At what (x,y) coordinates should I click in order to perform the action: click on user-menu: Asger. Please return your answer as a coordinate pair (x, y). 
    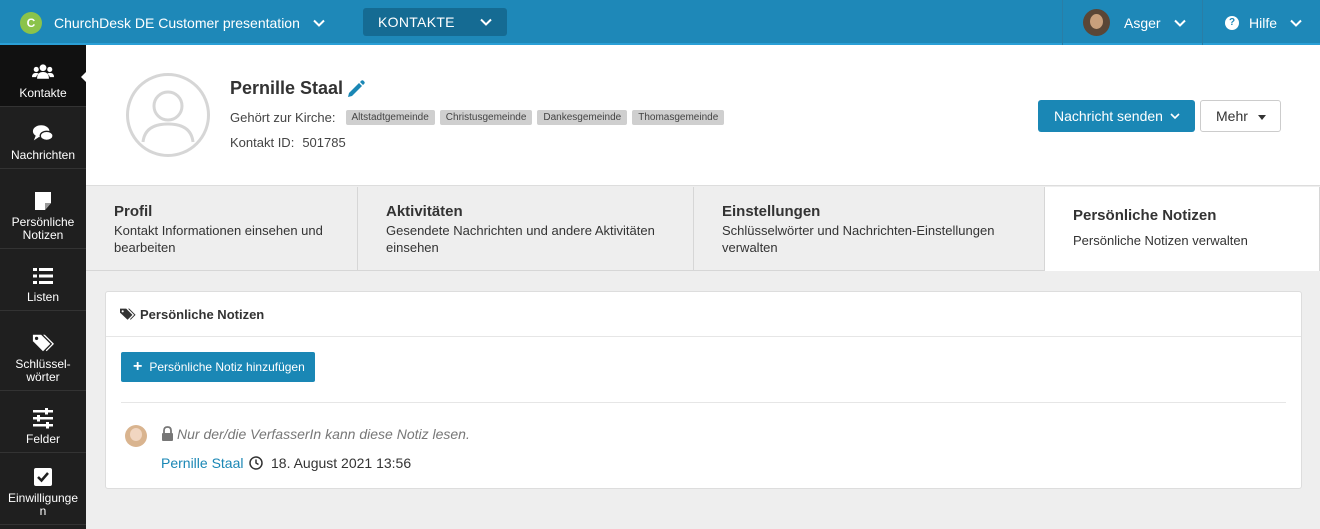
    Looking at the image, I should click on (1132, 22).